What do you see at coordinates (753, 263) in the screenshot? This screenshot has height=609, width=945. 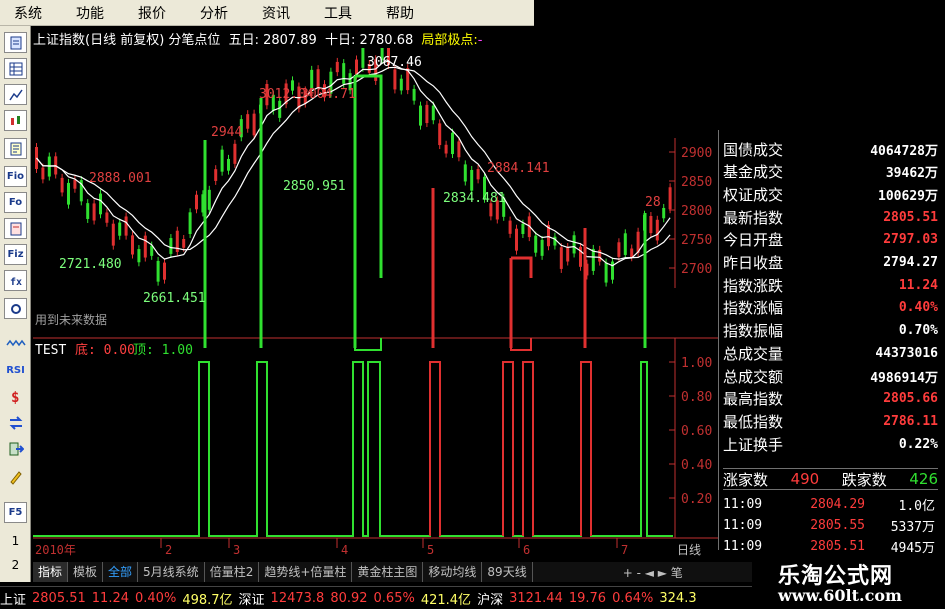 I see `quote-label: 昨日收盘` at bounding box center [753, 263].